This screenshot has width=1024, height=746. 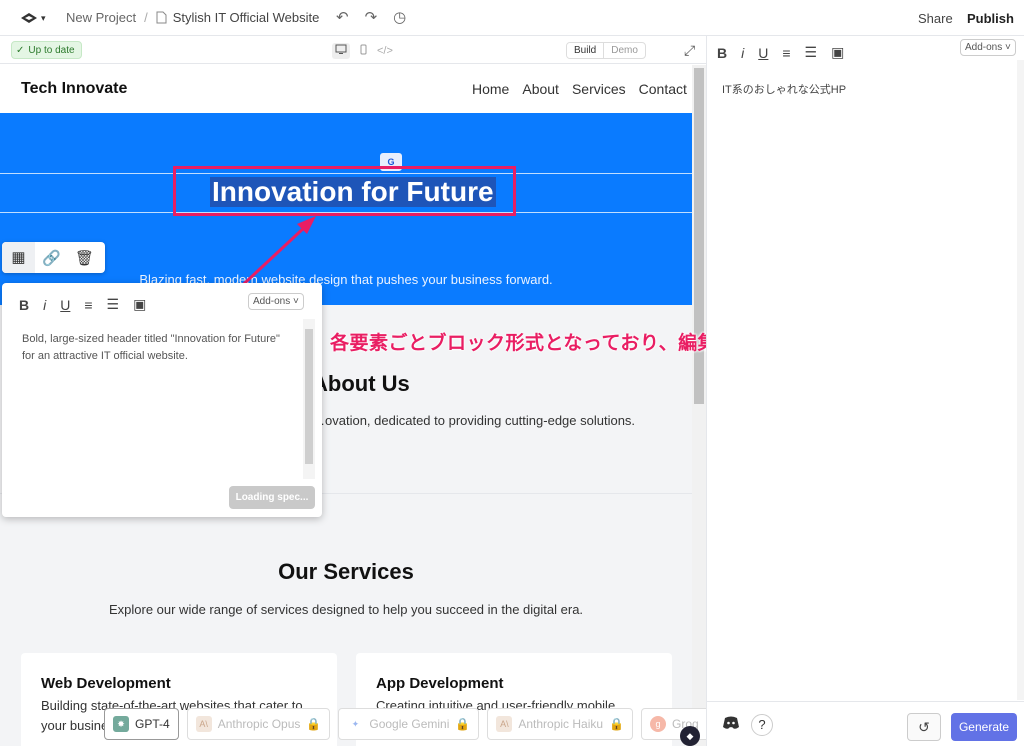 I want to click on model-label: Anthropic Opus, so click(x=259, y=724).